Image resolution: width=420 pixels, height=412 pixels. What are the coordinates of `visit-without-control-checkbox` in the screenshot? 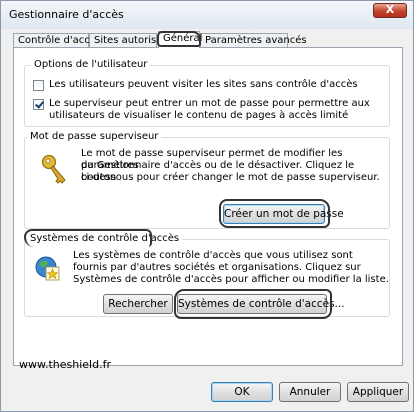 It's located at (38, 85).